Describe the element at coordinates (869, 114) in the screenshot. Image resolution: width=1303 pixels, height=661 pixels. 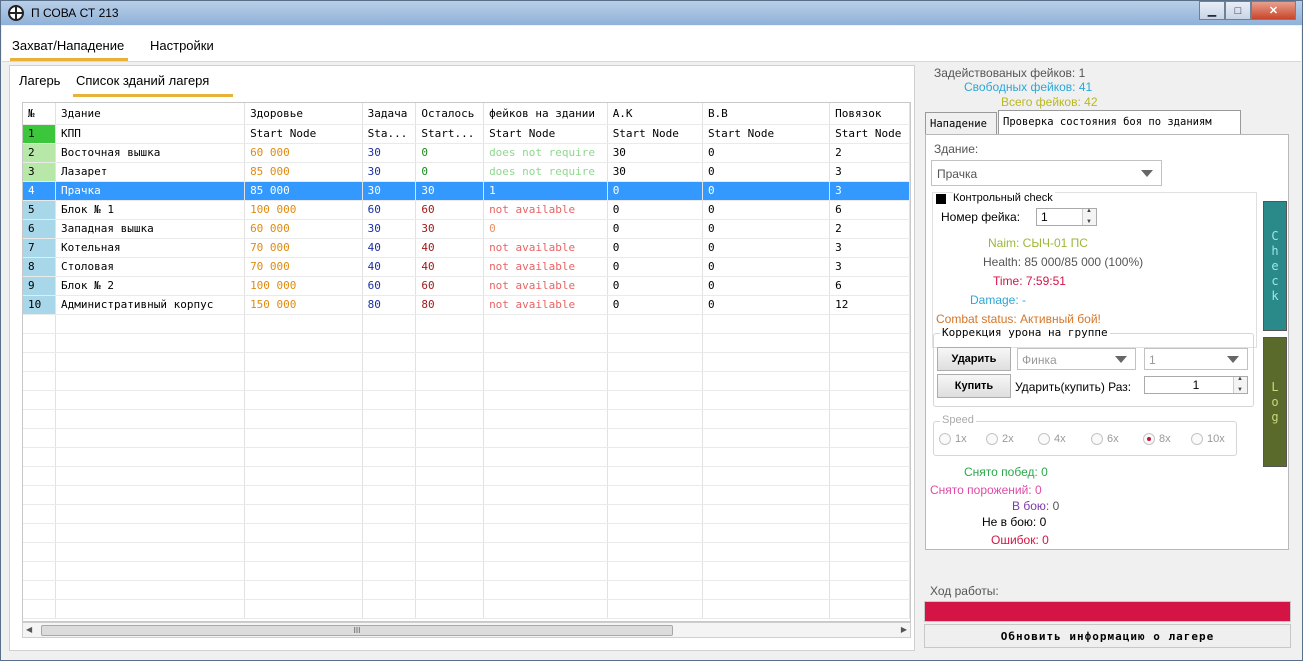
I see `column-header: Повязок` at that location.